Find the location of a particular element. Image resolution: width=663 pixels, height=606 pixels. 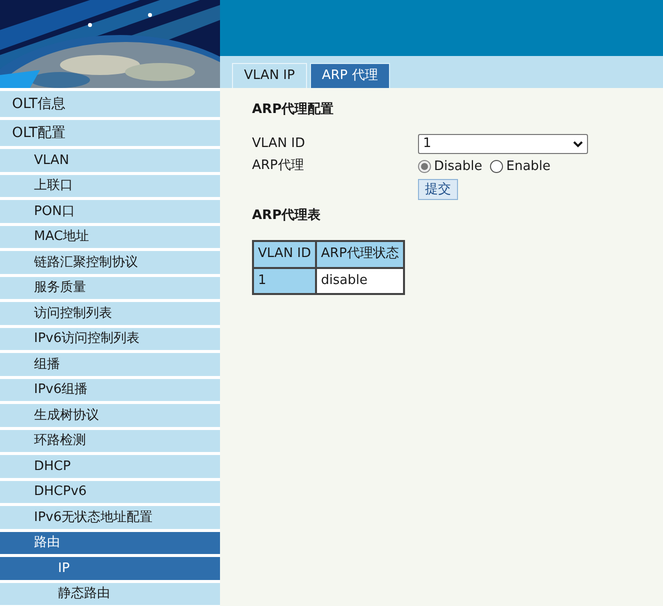

section-title: ARP代理表 is located at coordinates (287, 215).